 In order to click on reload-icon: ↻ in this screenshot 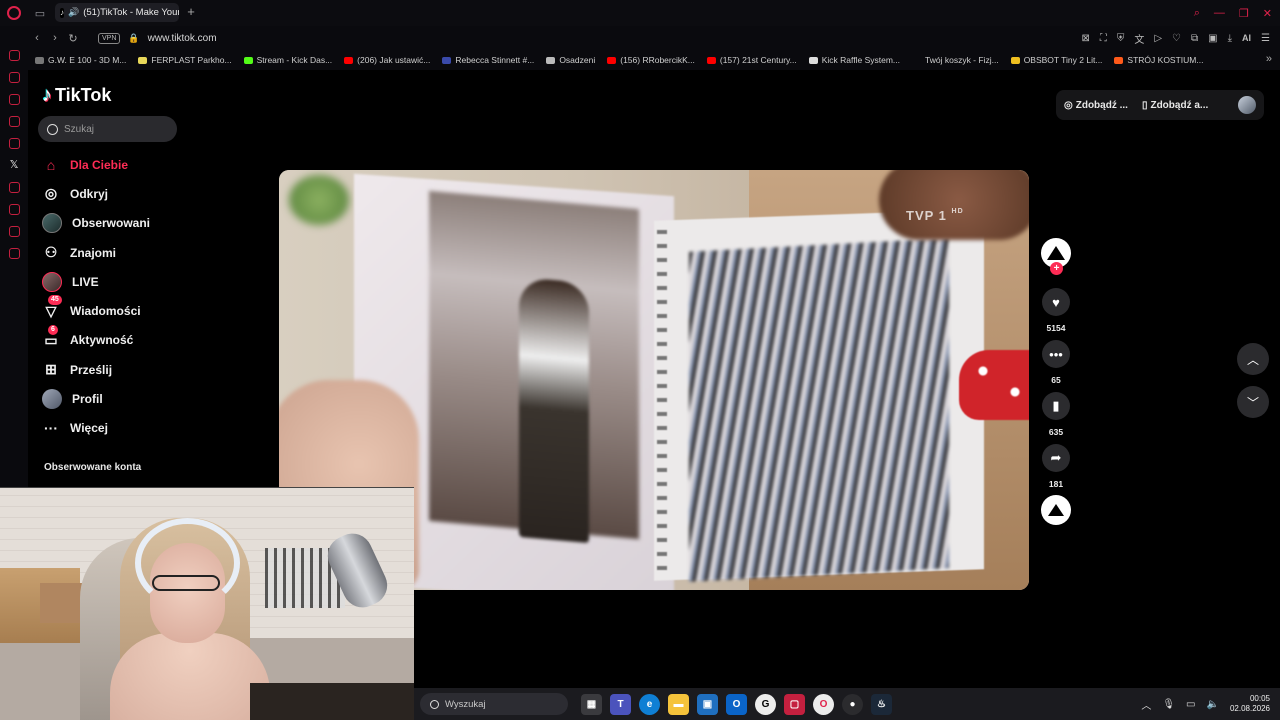, I will do `click(73, 38)`.